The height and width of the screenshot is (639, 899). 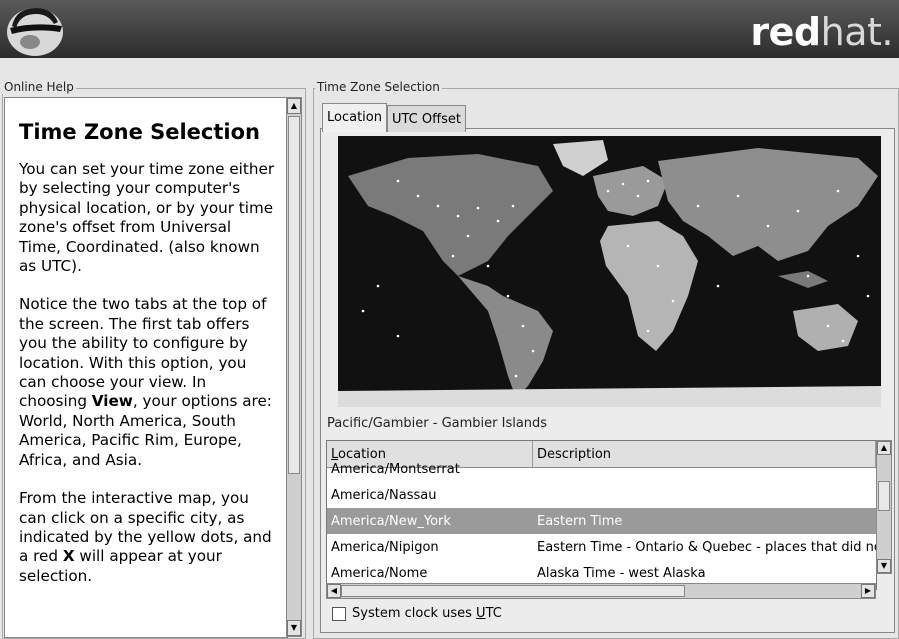 I want to click on table-row: America/Nassau, so click(x=601, y=495).